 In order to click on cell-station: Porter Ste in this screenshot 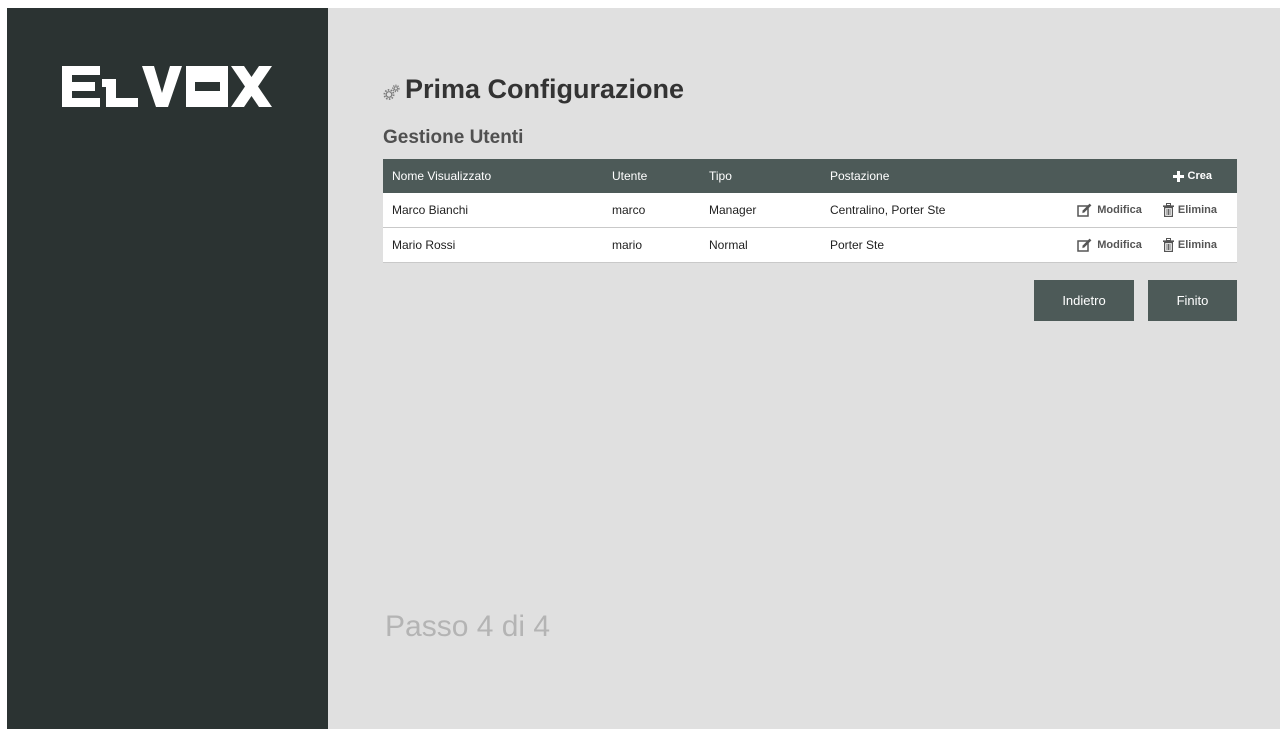, I will do `click(857, 245)`.